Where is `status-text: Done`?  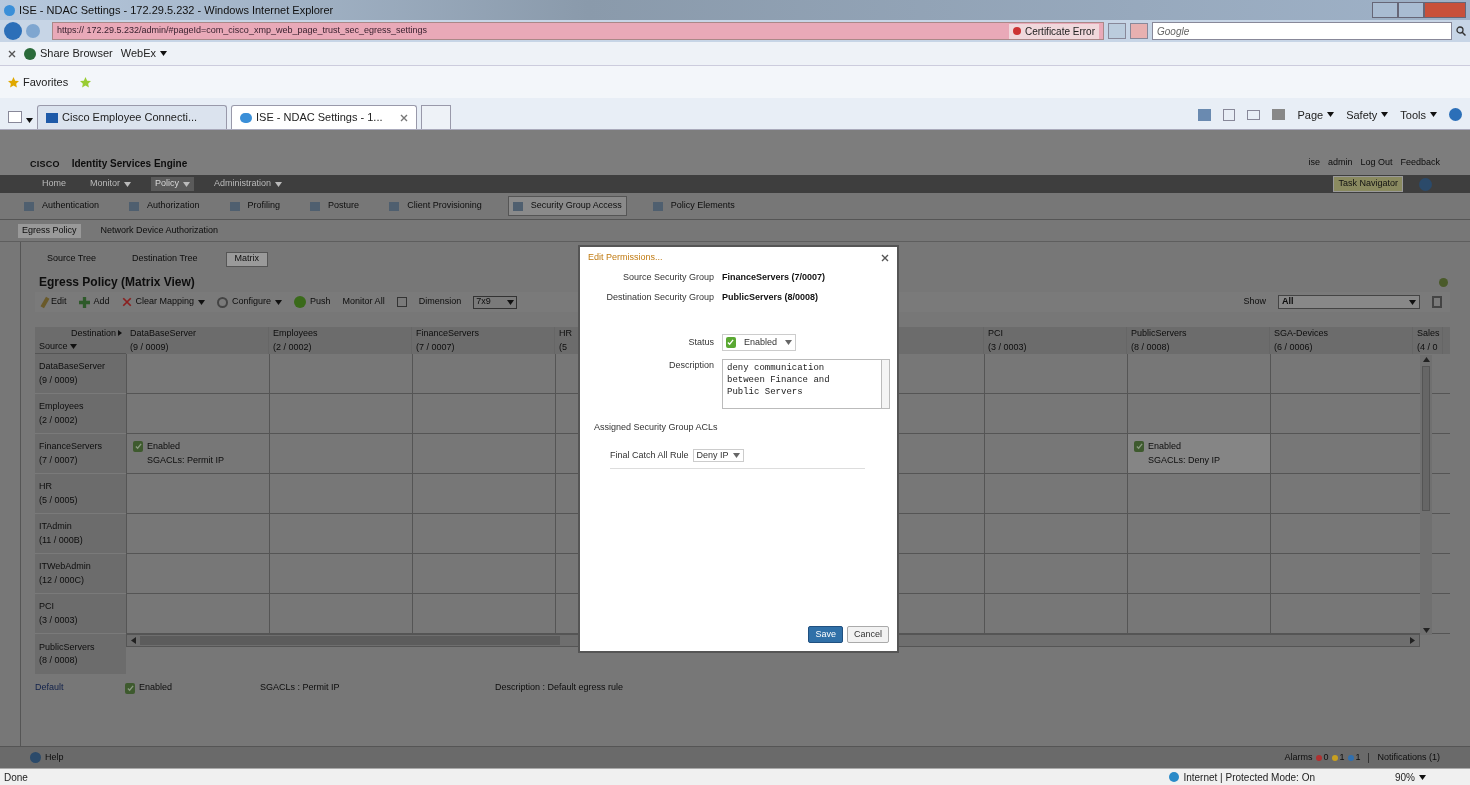
status-text: Done is located at coordinates (16, 777).